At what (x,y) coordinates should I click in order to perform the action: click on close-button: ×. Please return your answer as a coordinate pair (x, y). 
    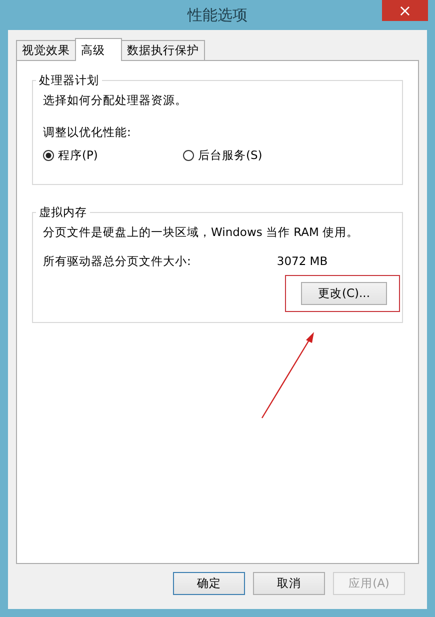
    Looking at the image, I should click on (405, 10).